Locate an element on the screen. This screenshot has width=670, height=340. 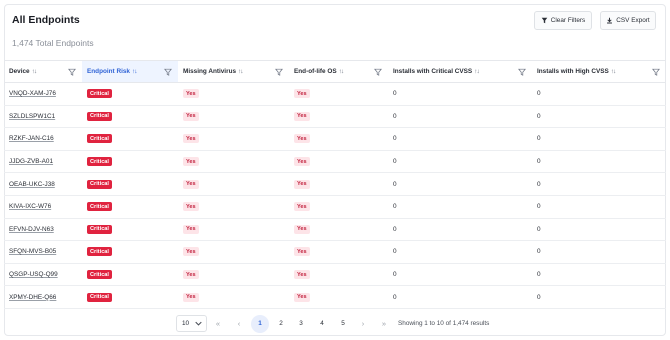
device-link: OEAB-UKC-J38 is located at coordinates (43, 184).